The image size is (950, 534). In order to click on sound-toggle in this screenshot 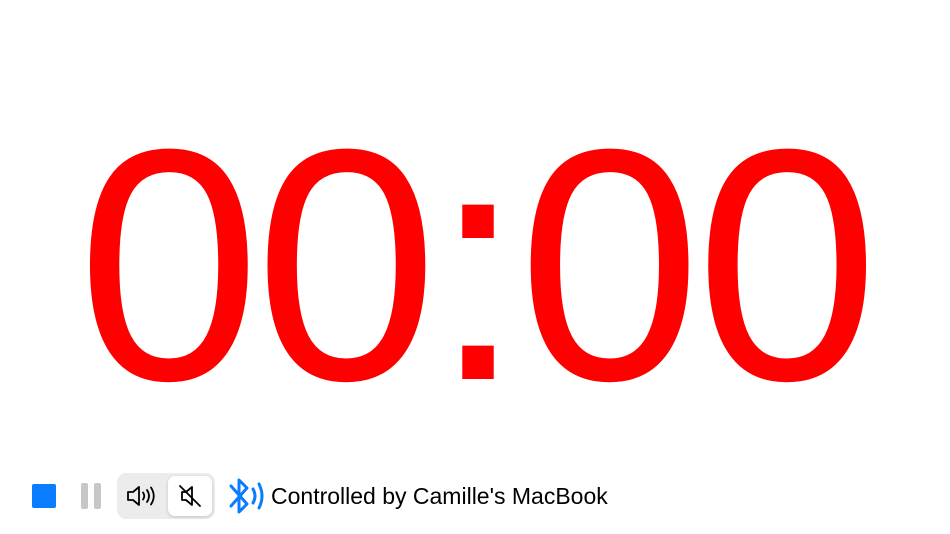, I will do `click(166, 496)`.